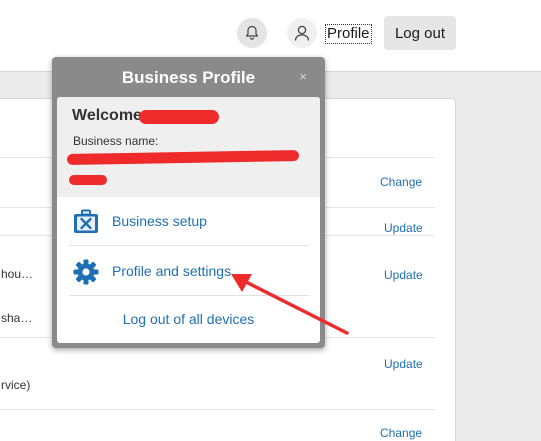 The height and width of the screenshot is (441, 541). I want to click on logout-all-devices-link: Log out of all devices, so click(188, 319).